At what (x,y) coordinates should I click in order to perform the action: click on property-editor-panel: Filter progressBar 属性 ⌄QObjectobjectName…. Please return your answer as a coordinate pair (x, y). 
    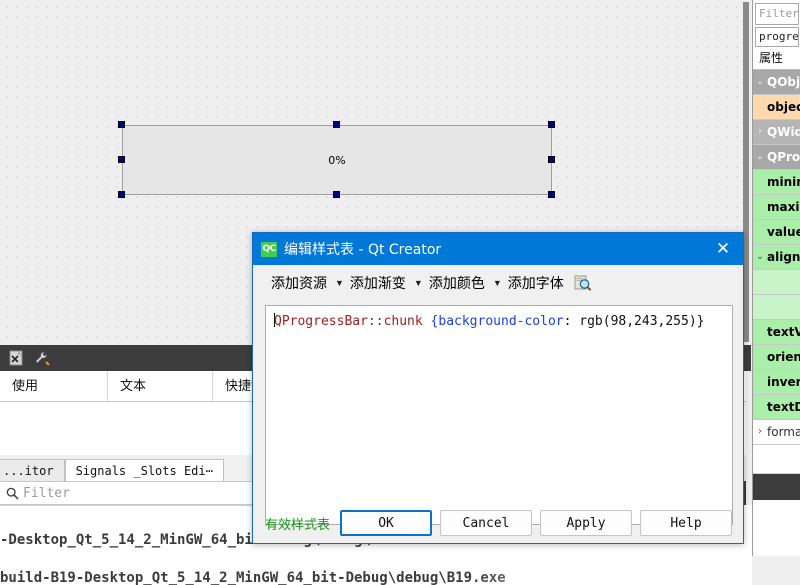
    Looking at the image, I should click on (776, 278).